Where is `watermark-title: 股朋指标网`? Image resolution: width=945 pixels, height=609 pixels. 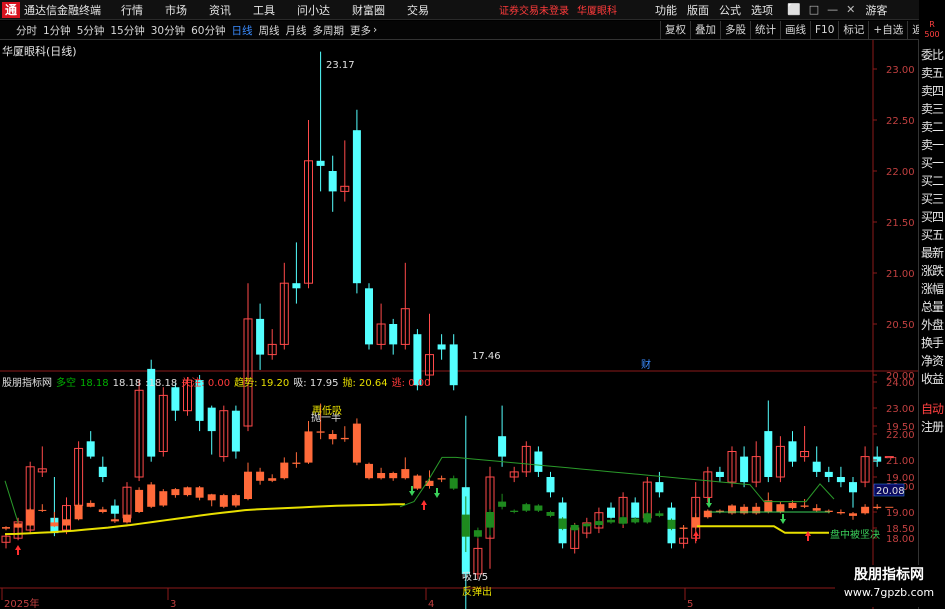
watermark-title: 股朋指标网 is located at coordinates (889, 575).